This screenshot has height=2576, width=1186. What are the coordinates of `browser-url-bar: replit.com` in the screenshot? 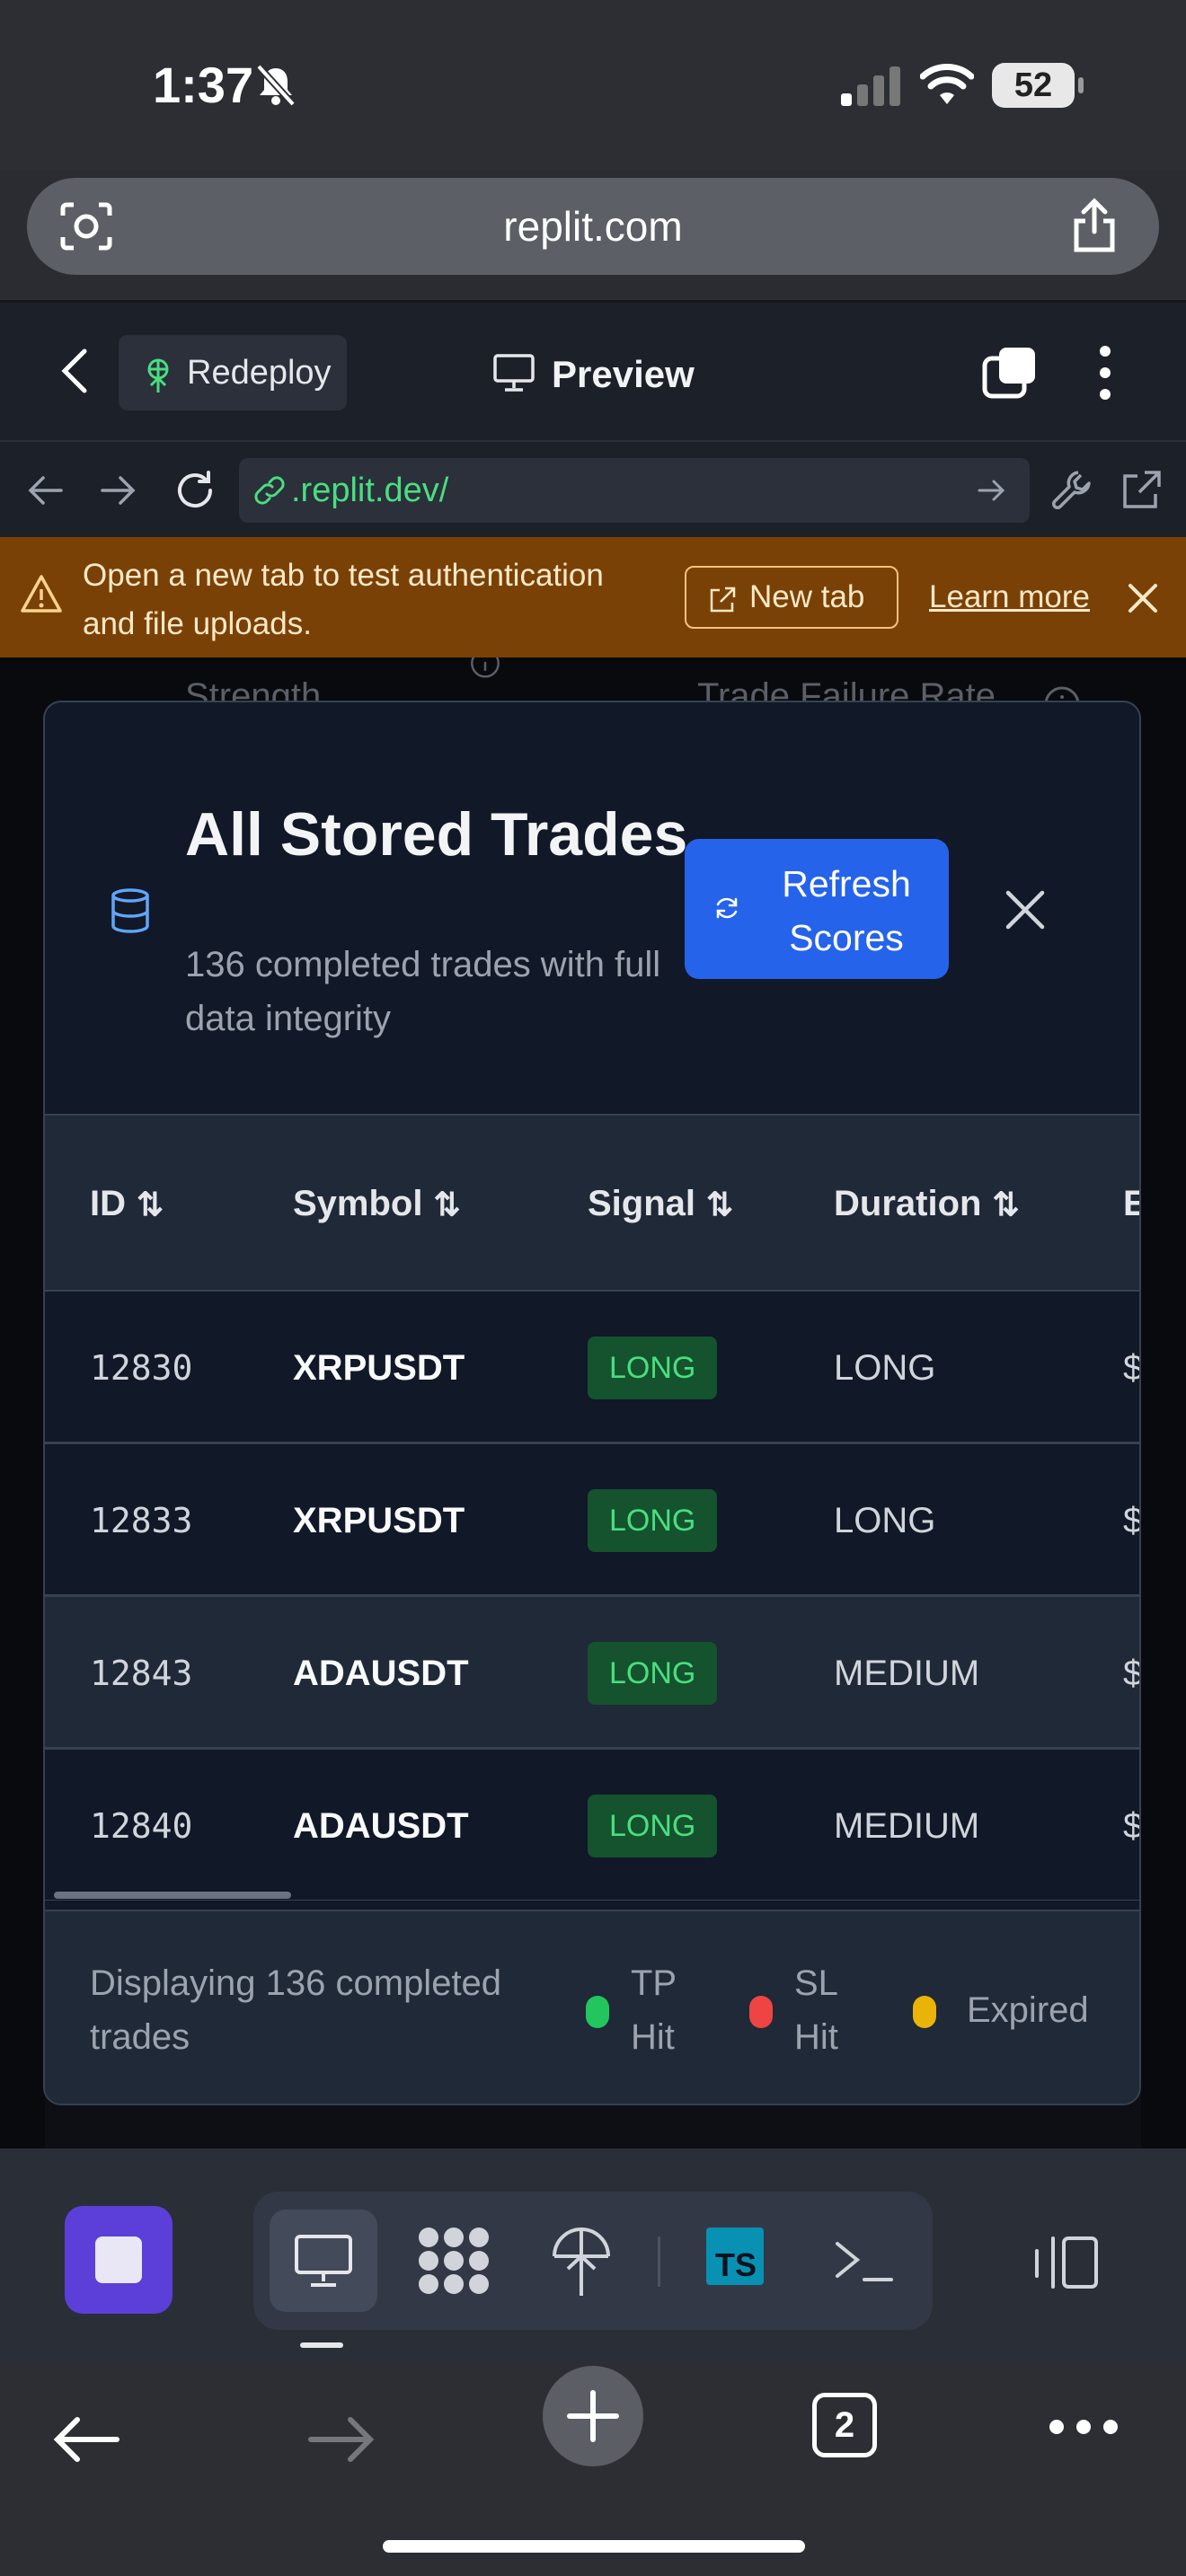 It's located at (593, 226).